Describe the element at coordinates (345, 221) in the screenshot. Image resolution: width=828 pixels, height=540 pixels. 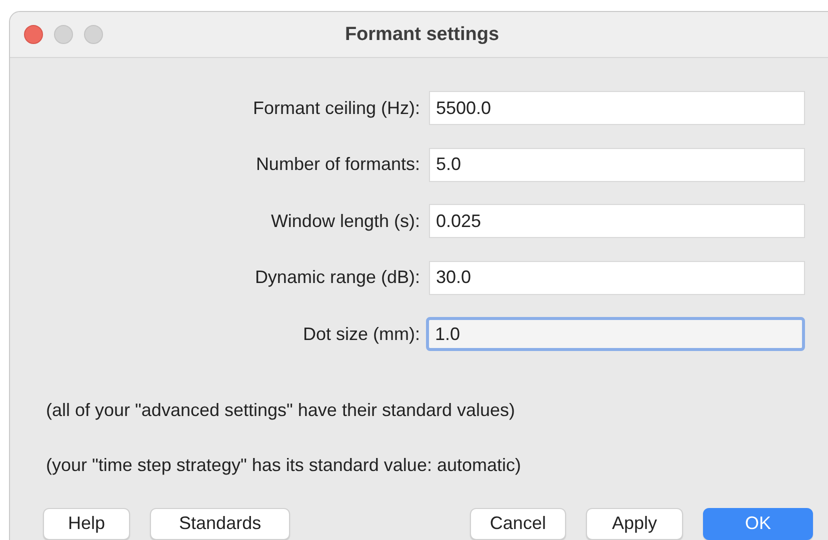
I see `field-label: Window length (s):` at that location.